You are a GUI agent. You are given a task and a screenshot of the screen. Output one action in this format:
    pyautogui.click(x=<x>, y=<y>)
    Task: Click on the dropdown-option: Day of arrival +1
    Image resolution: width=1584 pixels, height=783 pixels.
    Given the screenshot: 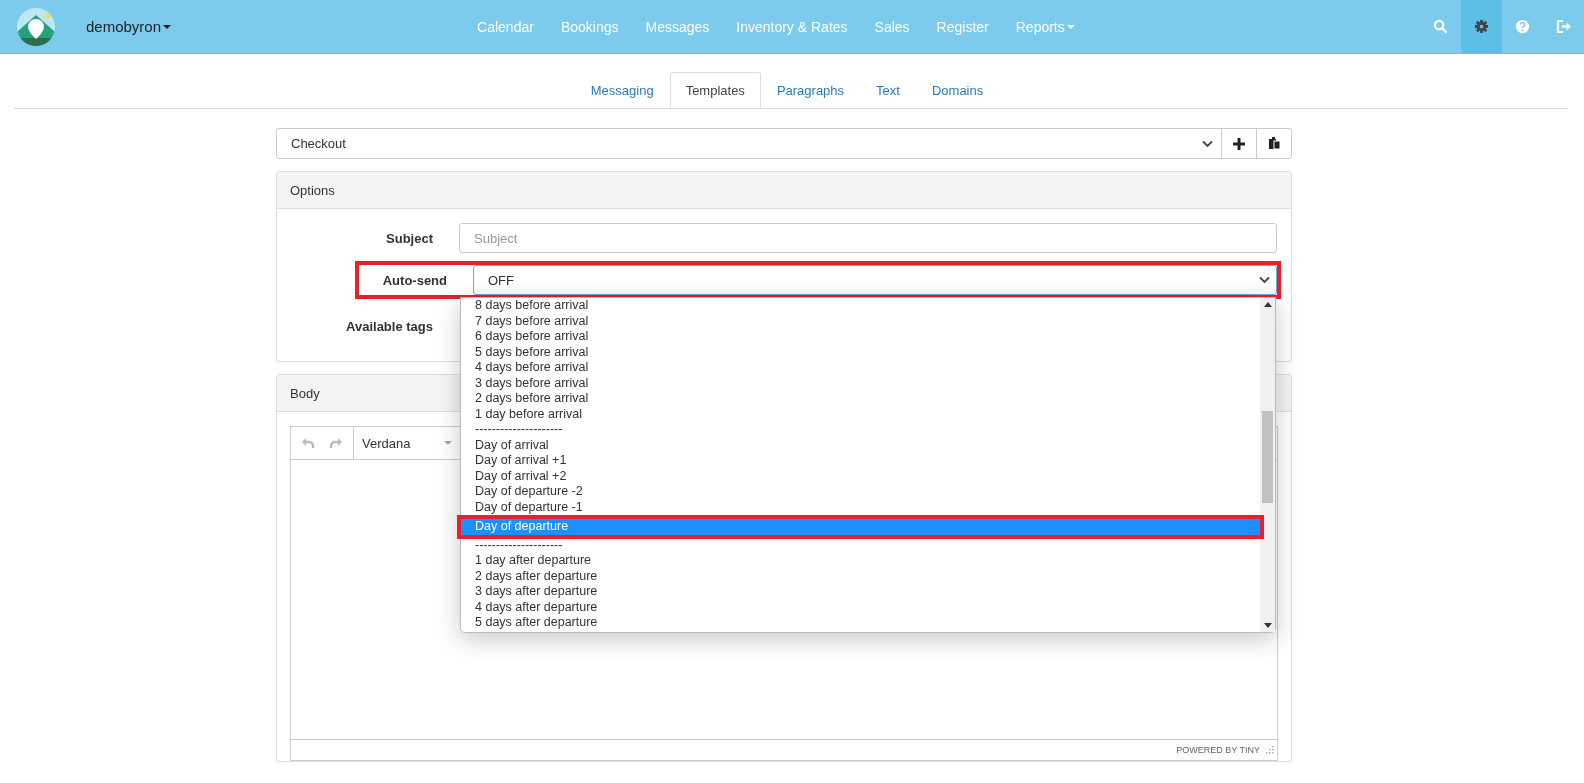 What is the action you would take?
    pyautogui.click(x=860, y=461)
    